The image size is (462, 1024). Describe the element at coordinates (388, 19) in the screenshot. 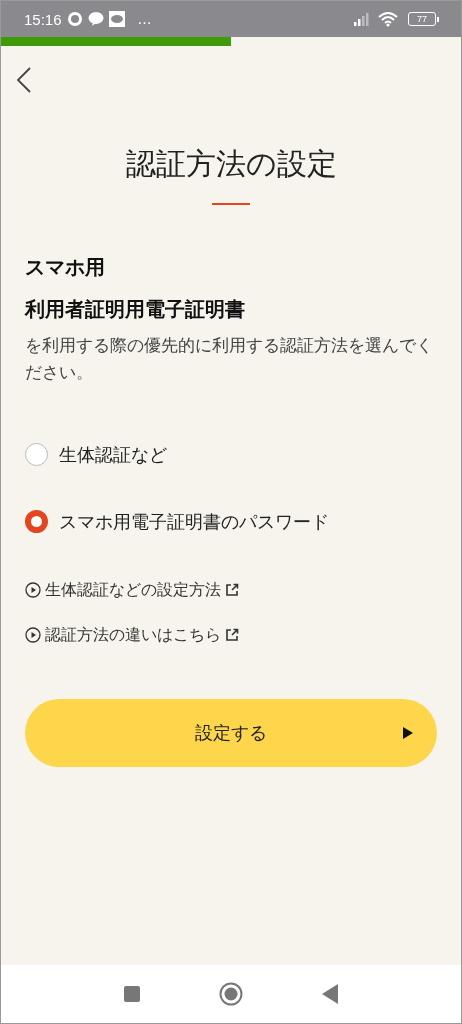

I see `wifi-icon` at that location.